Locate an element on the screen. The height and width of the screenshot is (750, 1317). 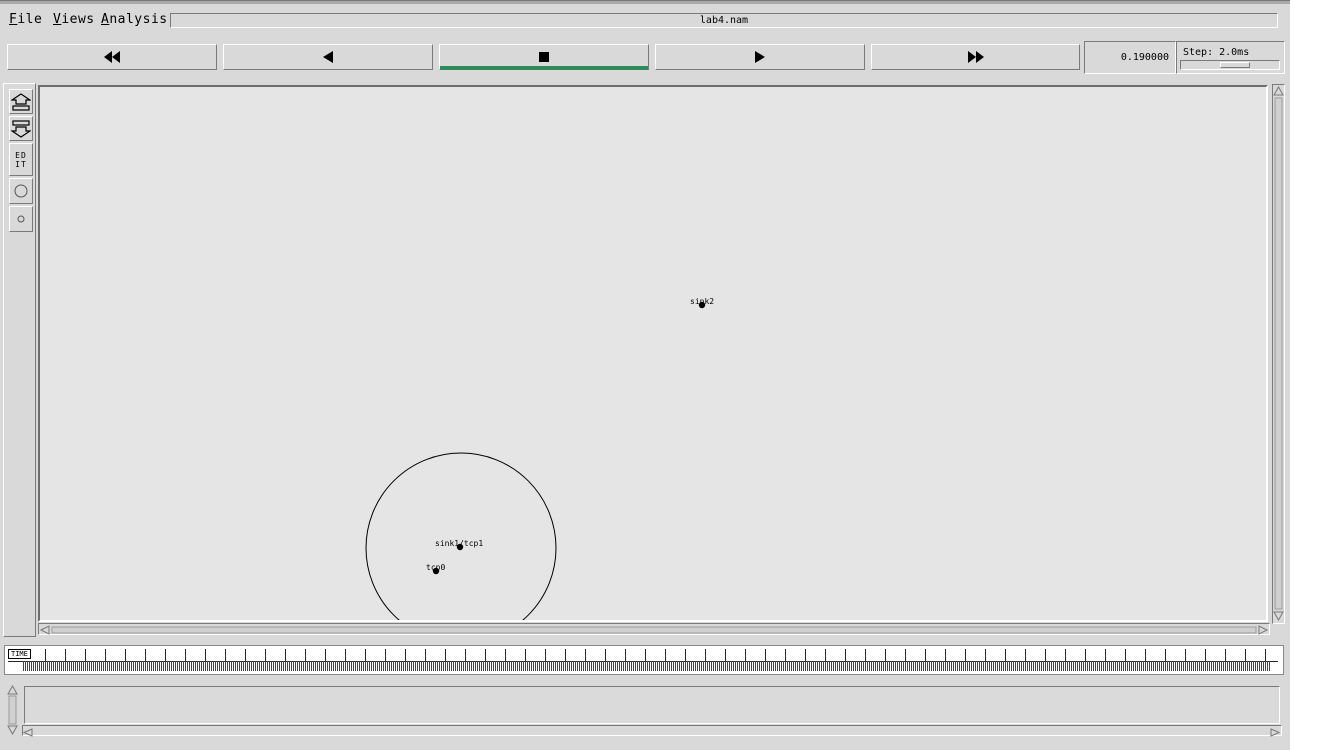
play-button is located at coordinates (760, 57).